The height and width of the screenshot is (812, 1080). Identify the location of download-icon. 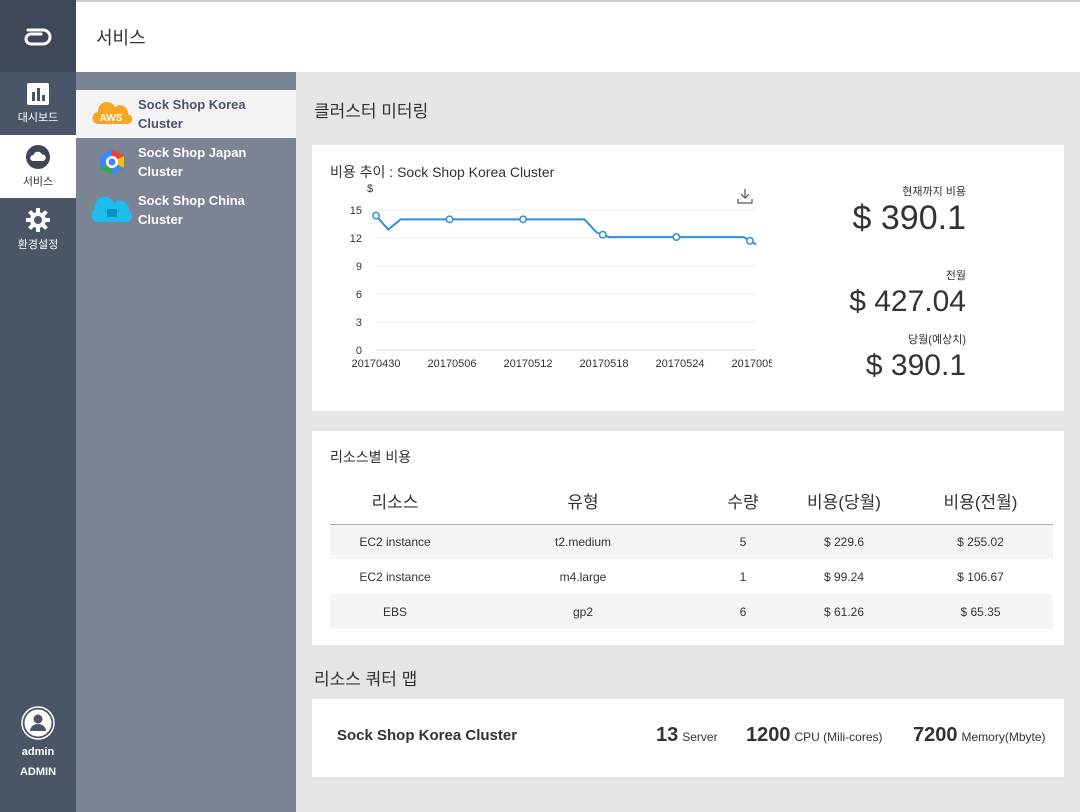
(745, 196).